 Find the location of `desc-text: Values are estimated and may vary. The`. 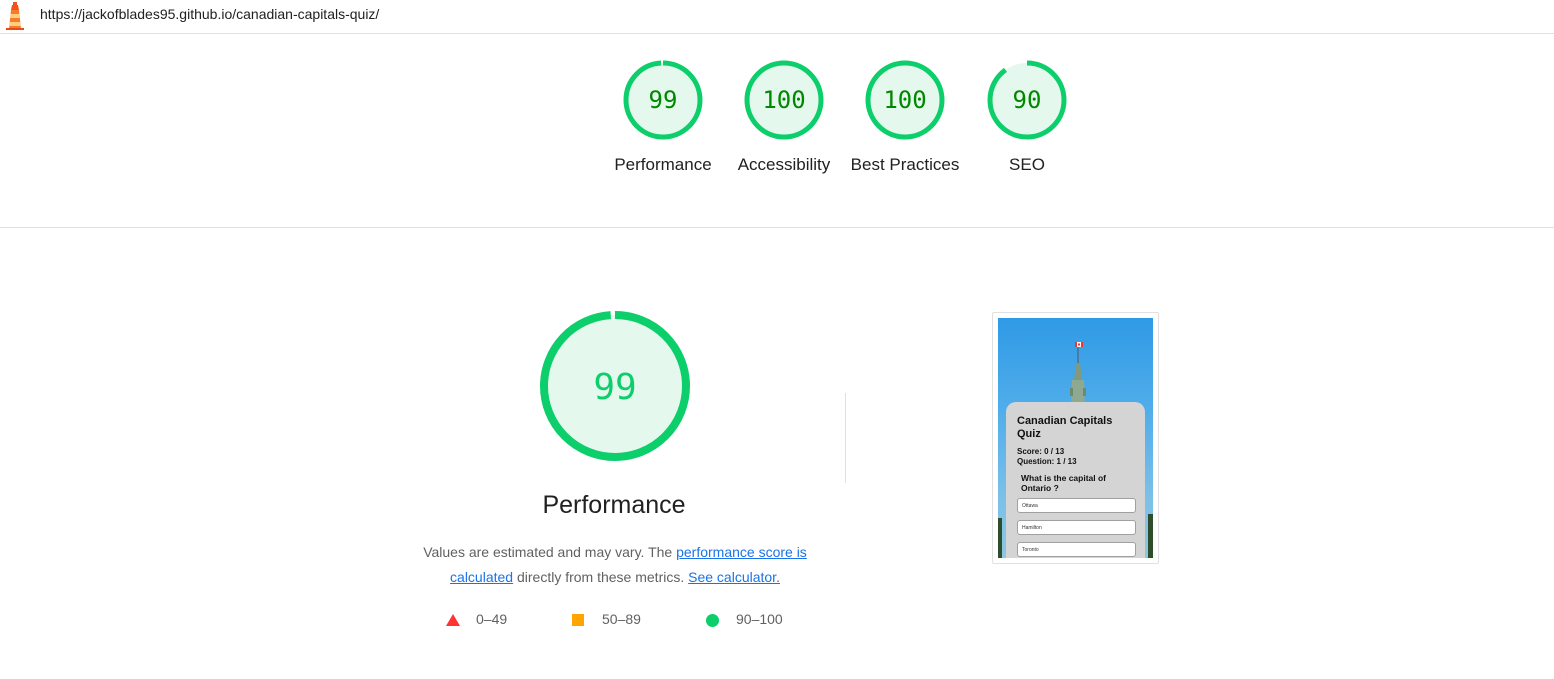

desc-text: Values are estimated and may vary. The is located at coordinates (550, 552).